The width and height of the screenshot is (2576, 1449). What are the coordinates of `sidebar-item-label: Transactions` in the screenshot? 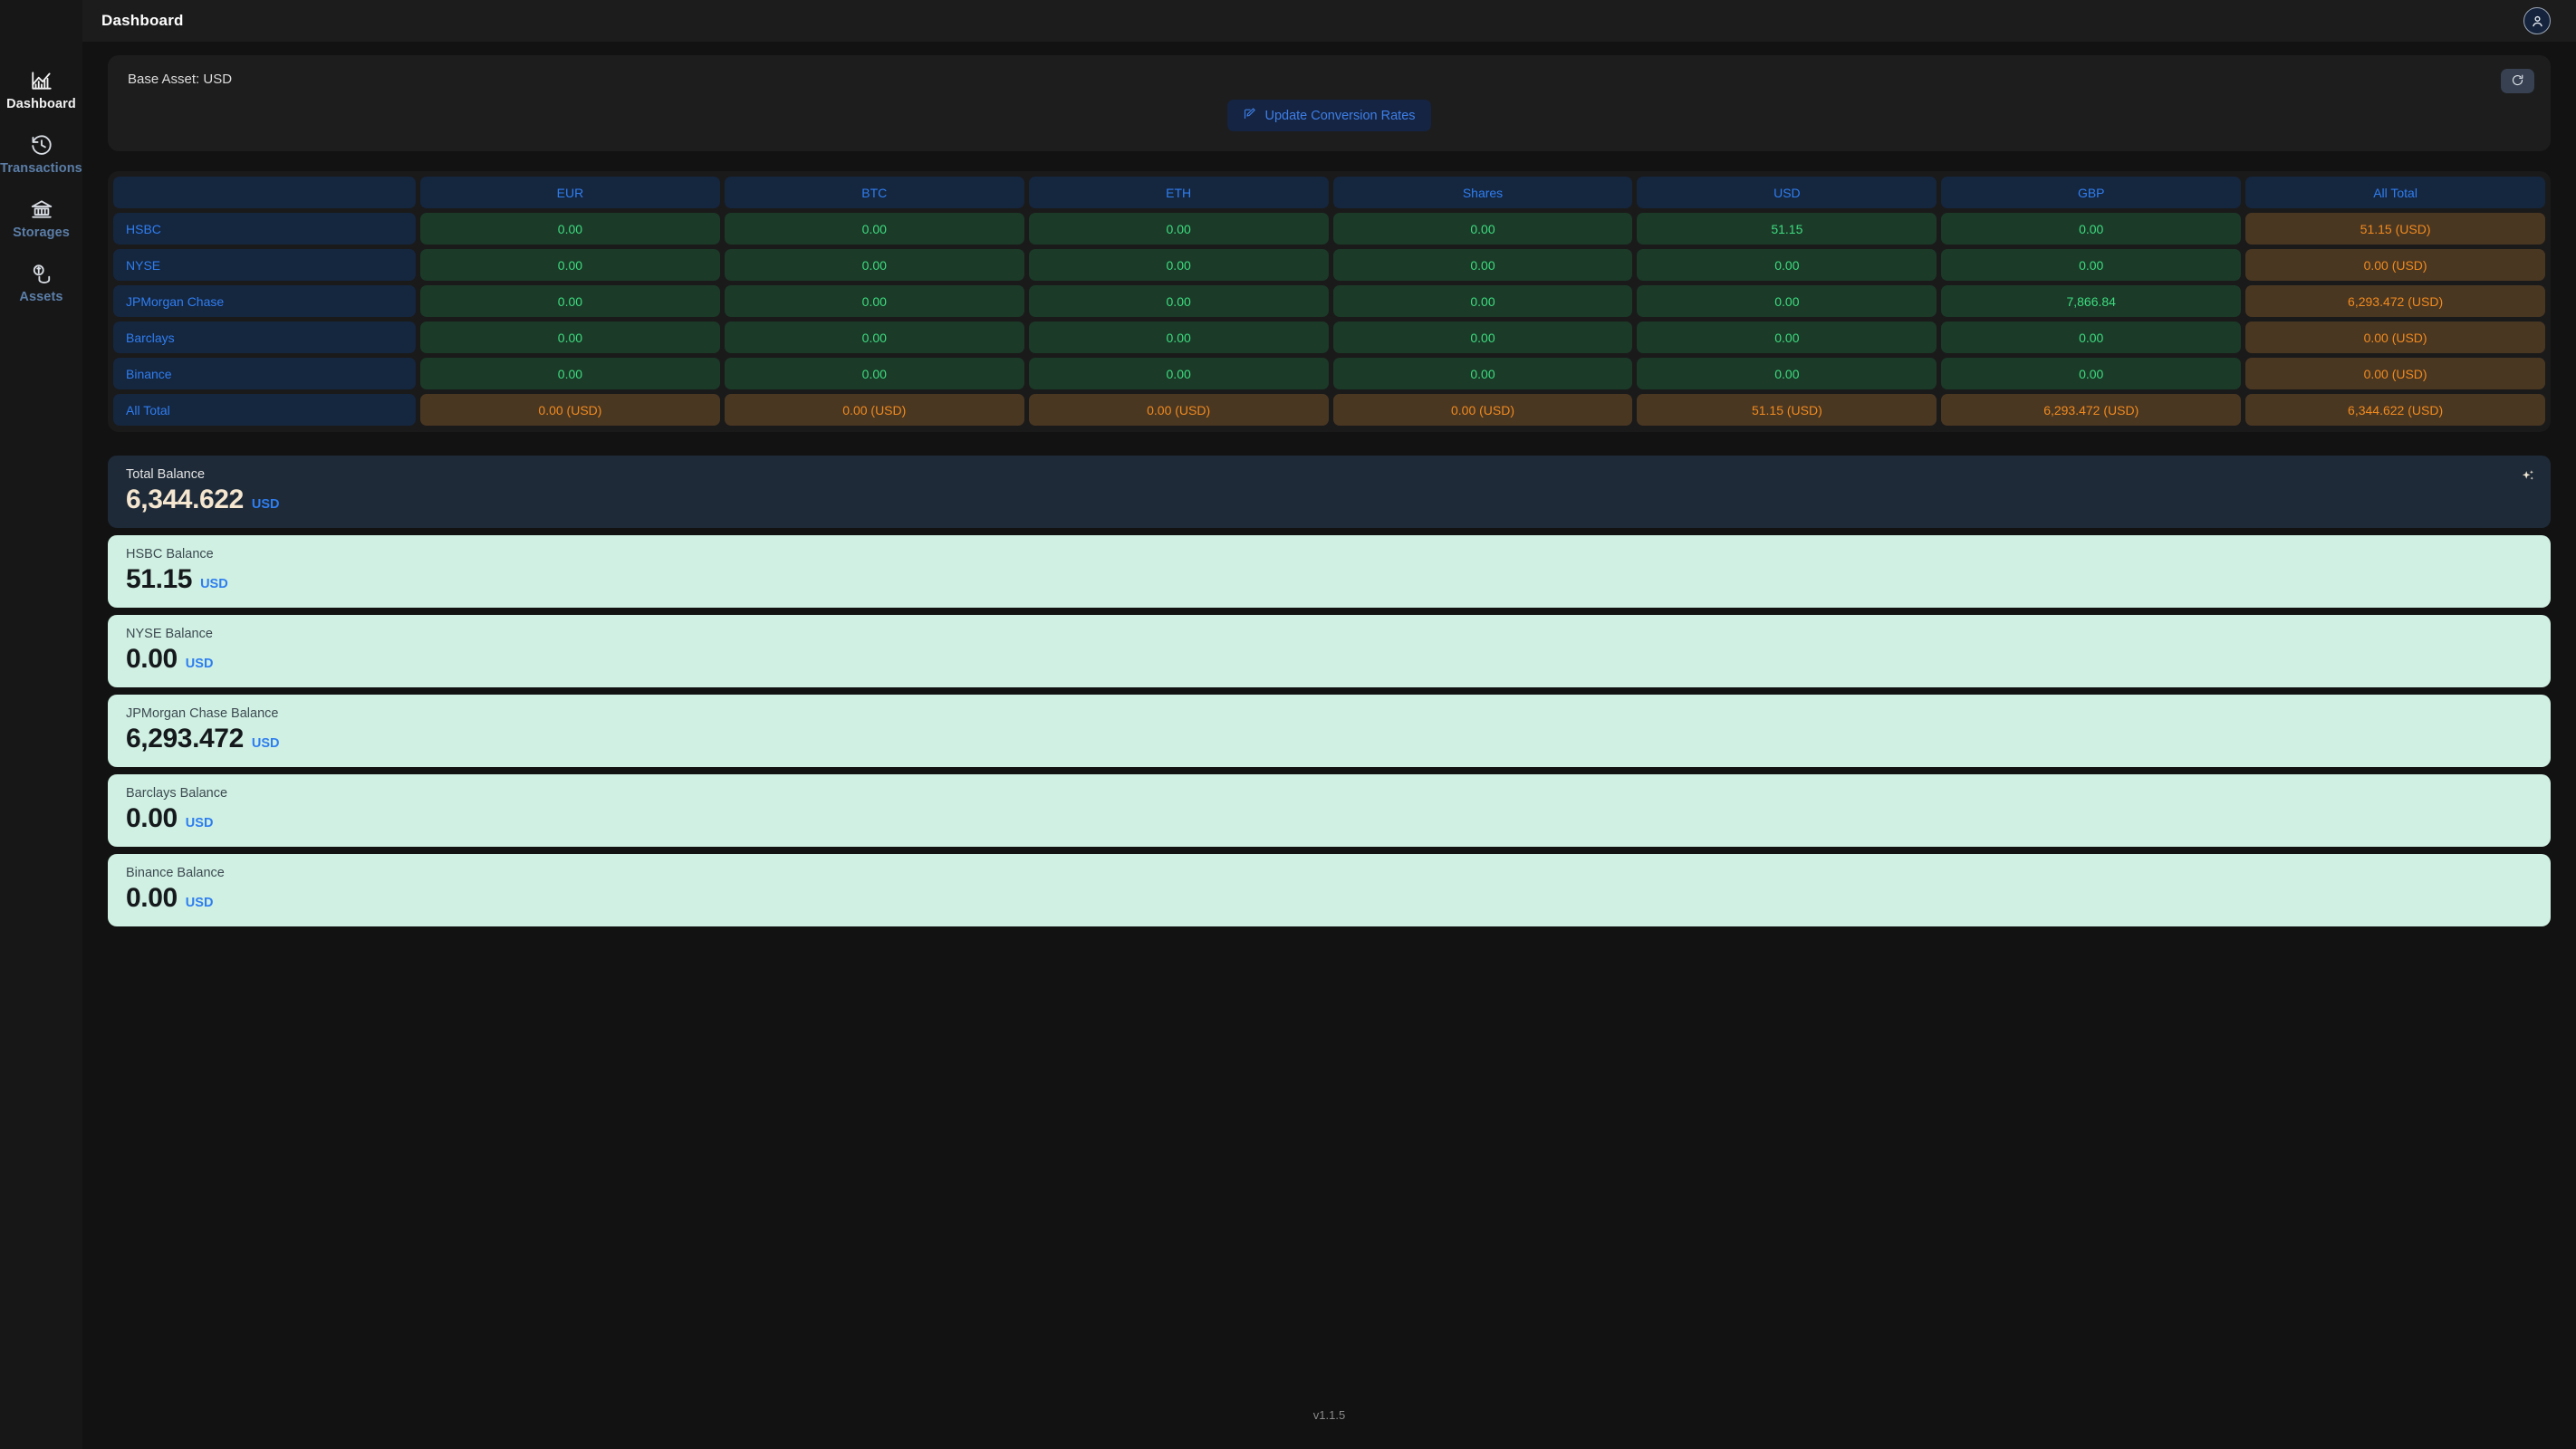 It's located at (41, 168).